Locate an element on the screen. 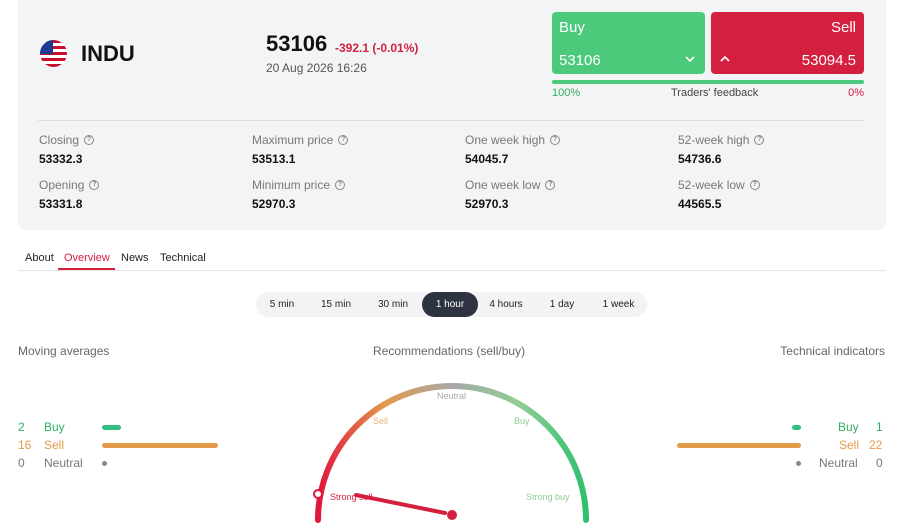 Image resolution: width=900 pixels, height=528 pixels. ti-sell-label: Sell is located at coordinates (849, 445).